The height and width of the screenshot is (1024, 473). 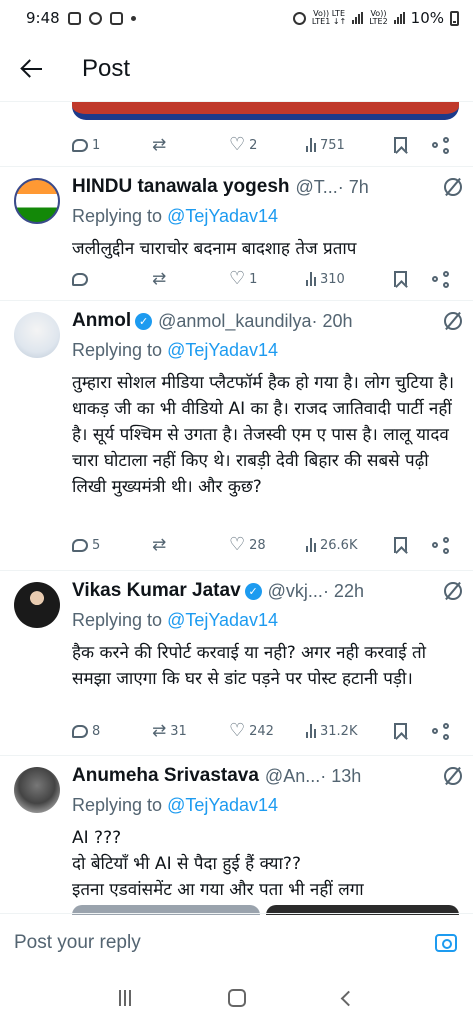 What do you see at coordinates (267, 144) in the screenshot?
I see `like-button: ♡ 2` at bounding box center [267, 144].